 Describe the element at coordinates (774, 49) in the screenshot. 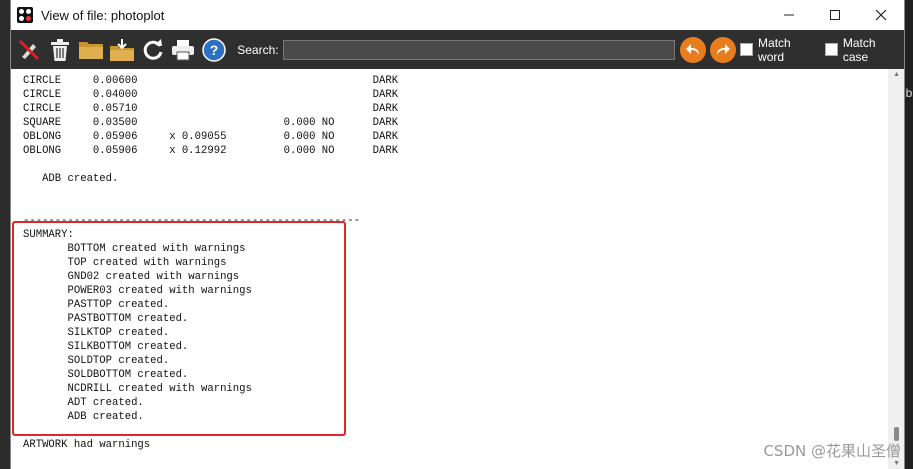

I see `match-word-label: Match word` at that location.